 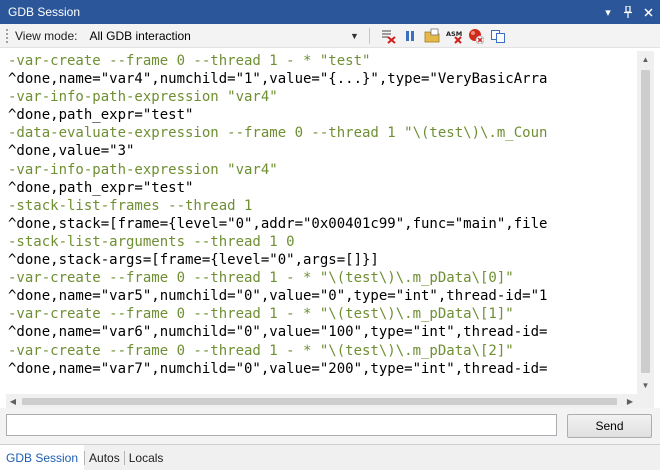 What do you see at coordinates (330, 12) in the screenshot?
I see `window-title-bar: GDB Session ▾` at bounding box center [330, 12].